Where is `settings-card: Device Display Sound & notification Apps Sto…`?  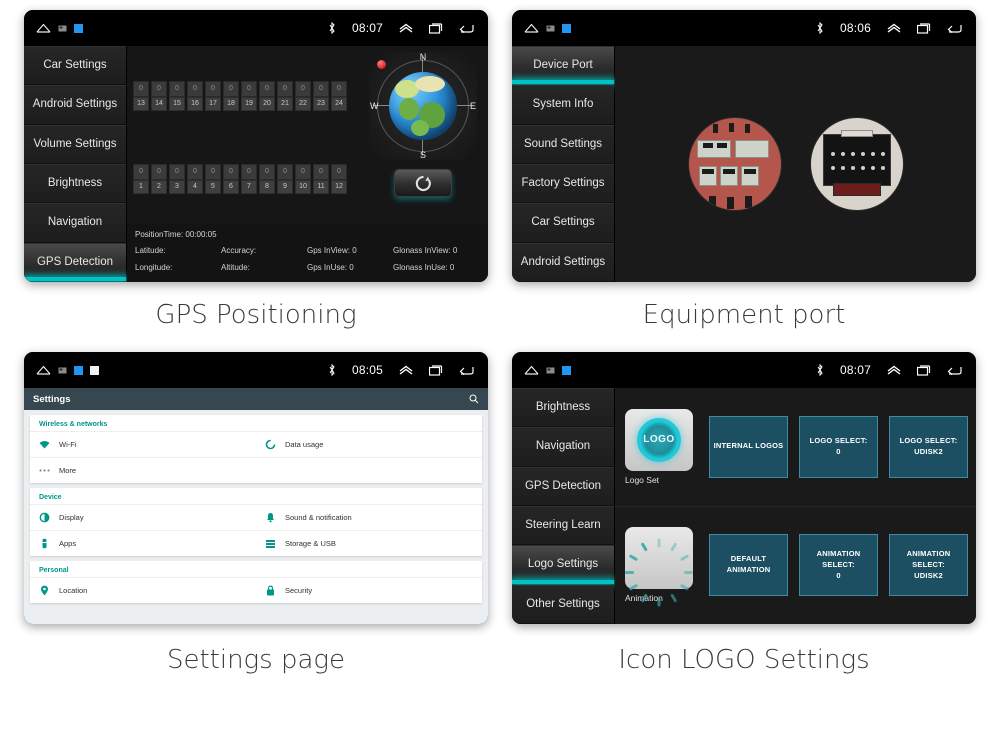
settings-card: Device Display Sound & notification Apps Sto… is located at coordinates (256, 522).